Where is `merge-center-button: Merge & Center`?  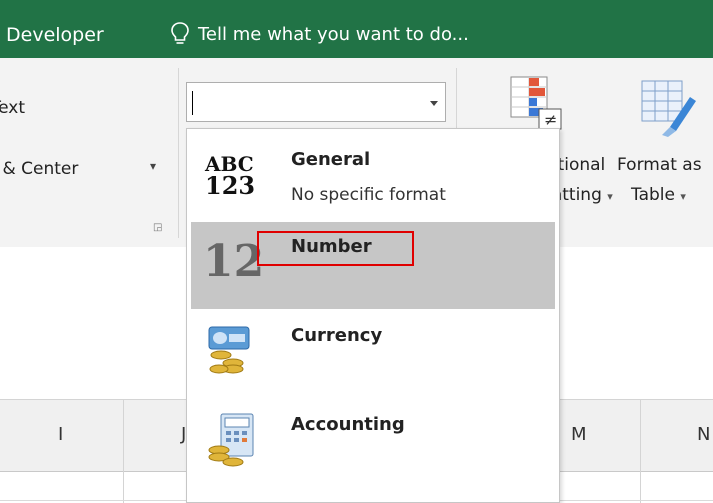
merge-center-button: Merge & Center is located at coordinates (39, 169).